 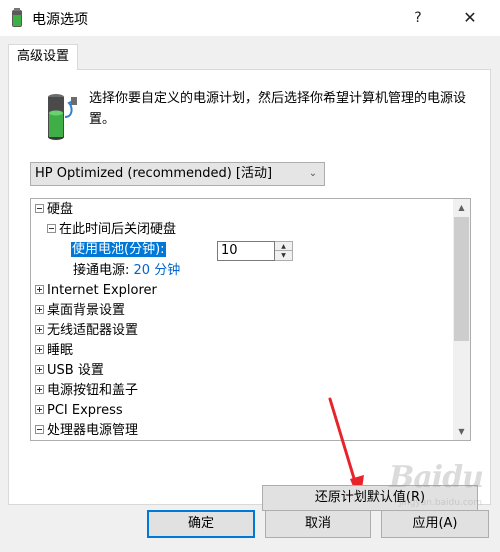 I want to click on scroll-up-icon: ▲, so click(x=461, y=207).